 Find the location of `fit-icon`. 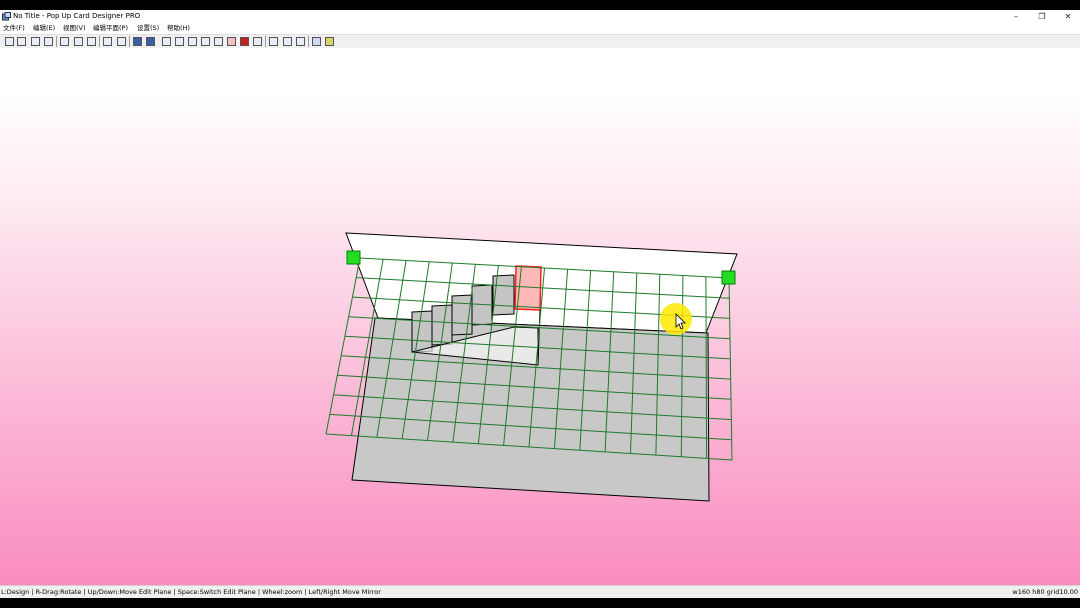

fit-icon is located at coordinates (64, 41).